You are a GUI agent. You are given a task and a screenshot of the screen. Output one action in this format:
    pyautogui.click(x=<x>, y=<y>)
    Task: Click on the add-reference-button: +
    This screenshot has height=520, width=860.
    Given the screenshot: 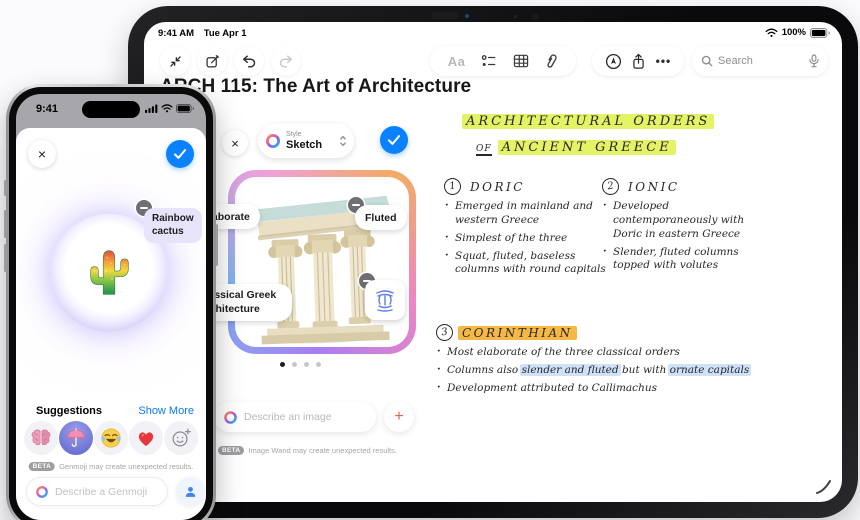 What is the action you would take?
    pyautogui.click(x=399, y=417)
    